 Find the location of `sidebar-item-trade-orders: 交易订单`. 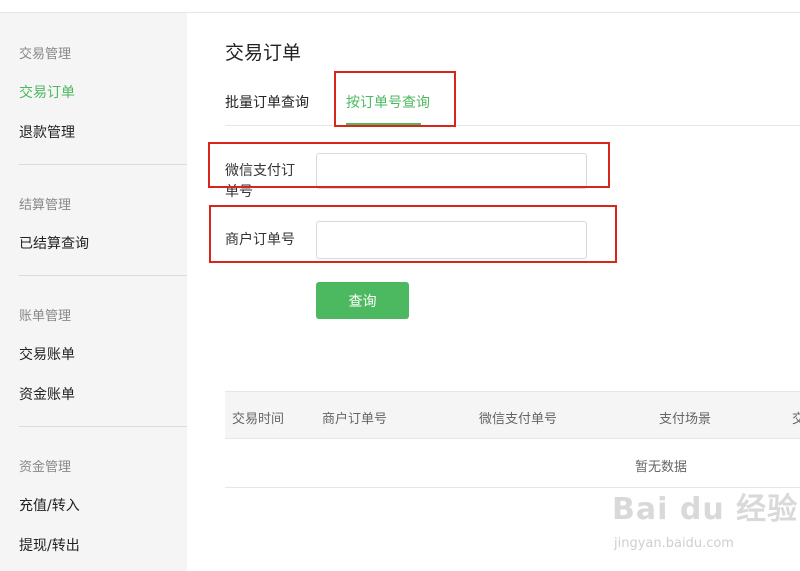

sidebar-item-trade-orders: 交易订单 is located at coordinates (47, 92).